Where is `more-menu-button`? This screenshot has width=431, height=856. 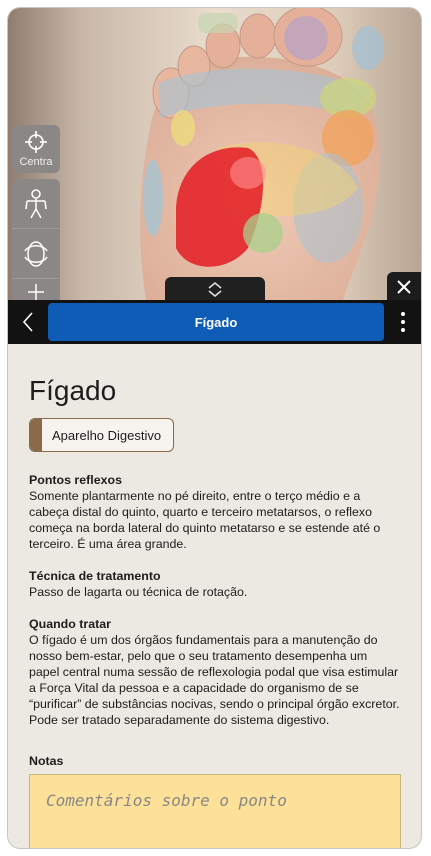
more-menu-button is located at coordinates (403, 322).